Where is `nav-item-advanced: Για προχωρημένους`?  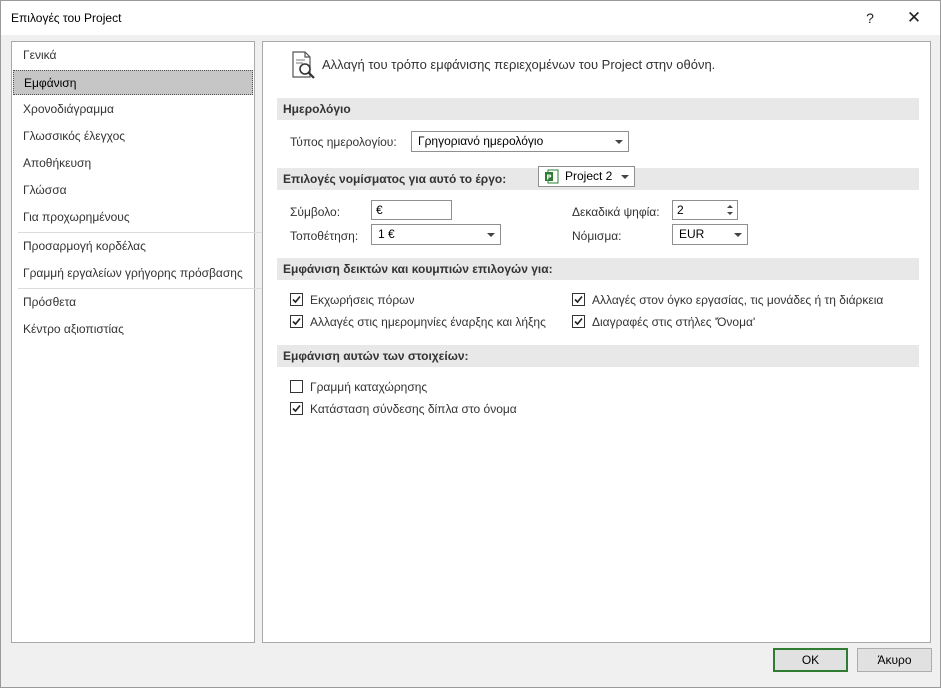 nav-item-advanced: Για προχωρημένους is located at coordinates (133, 217).